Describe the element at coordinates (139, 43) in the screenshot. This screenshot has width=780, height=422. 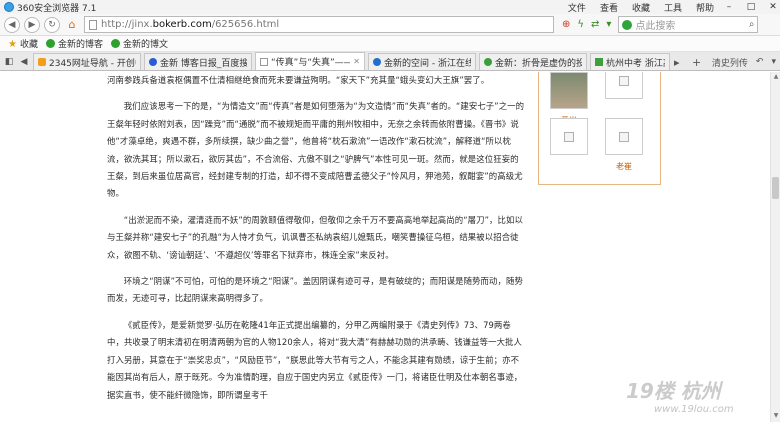
I see `bookmark-item: 金新的博文` at that location.